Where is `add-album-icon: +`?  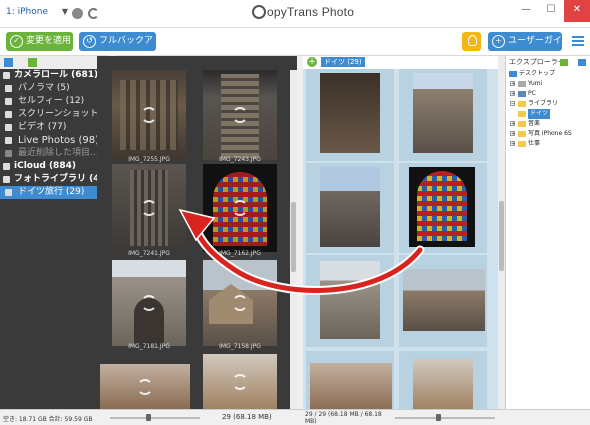
add-album-icon: + is located at coordinates (312, 62).